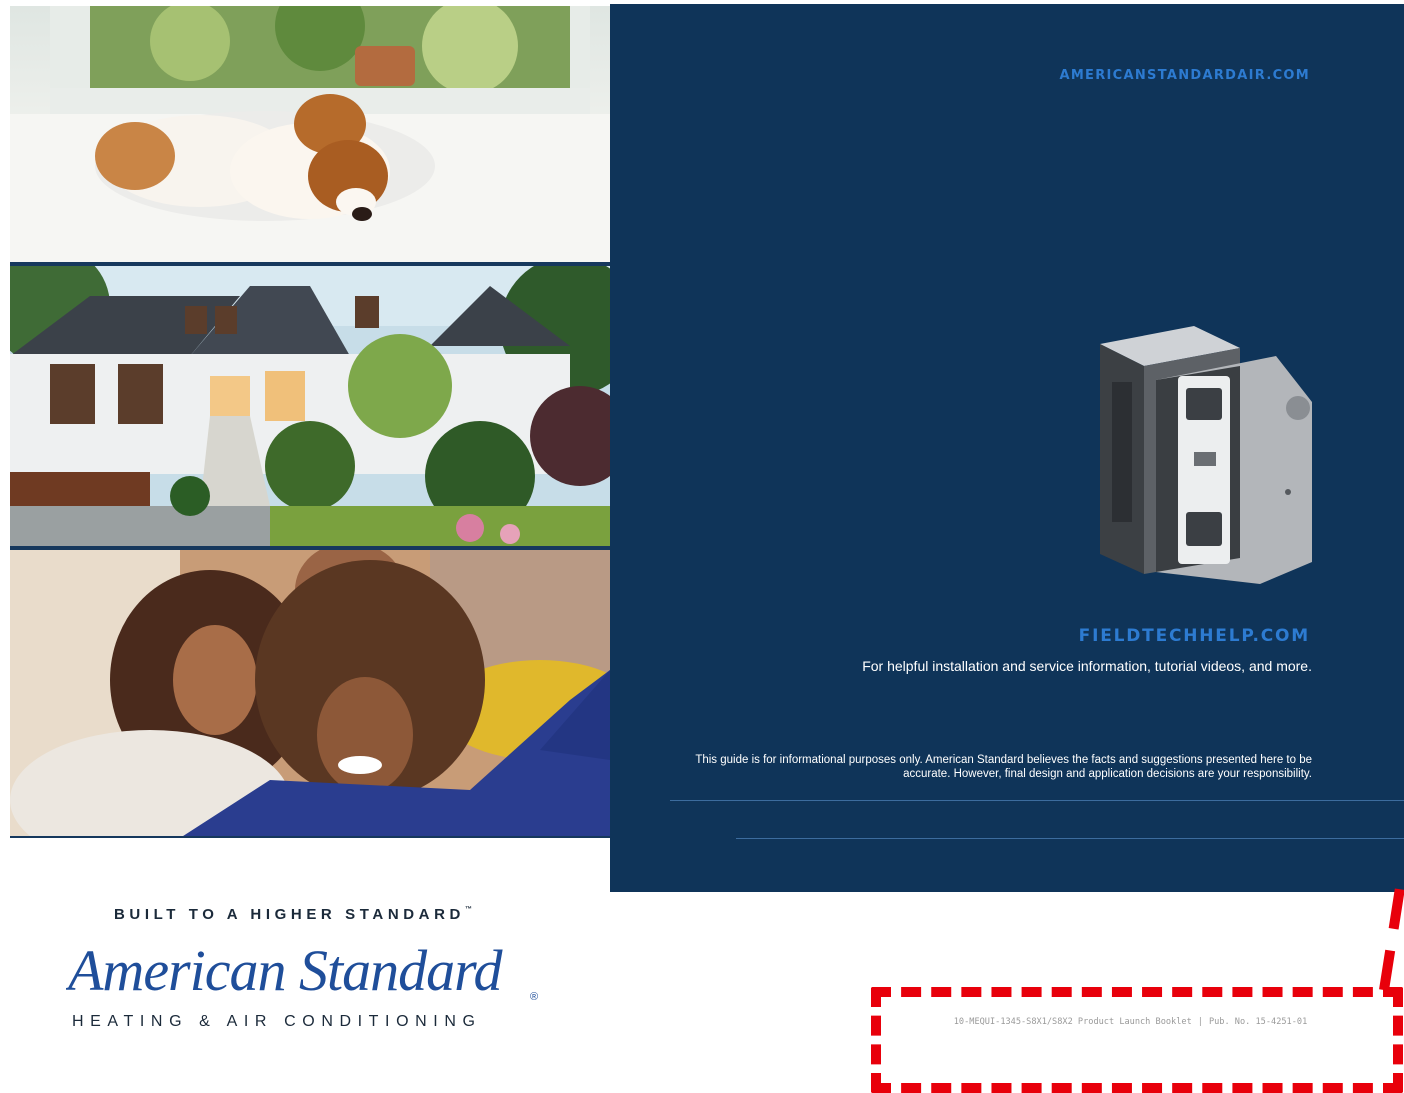 The width and height of the screenshot is (1404, 1093). What do you see at coordinates (1391, 938) in the screenshot?
I see `highlight-corner` at bounding box center [1391, 938].